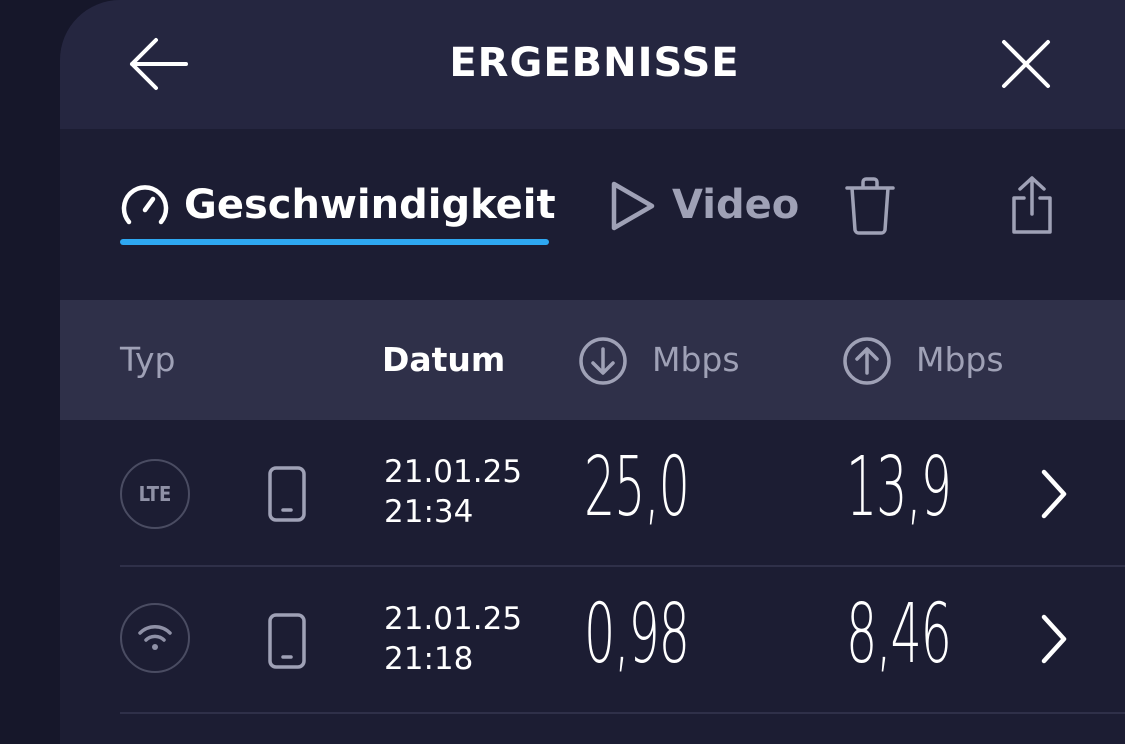 The image size is (1125, 744). I want to click on upload-value: 13,9, so click(899, 487).